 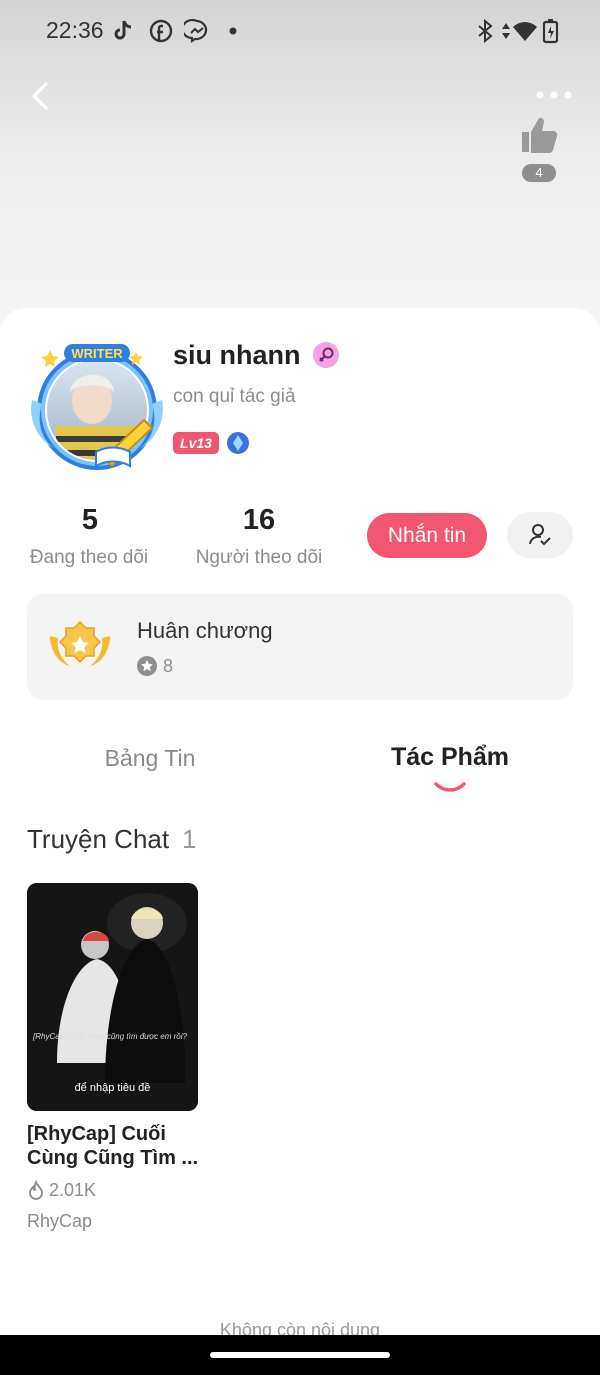 What do you see at coordinates (259, 558) in the screenshot?
I see `followers-label: Người theo dõi` at bounding box center [259, 558].